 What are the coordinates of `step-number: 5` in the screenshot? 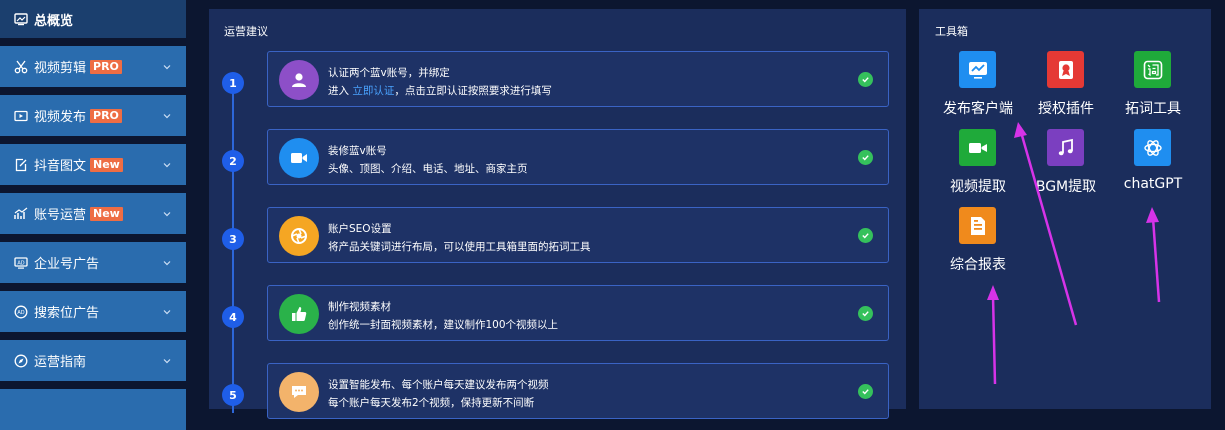 It's located at (233, 395).